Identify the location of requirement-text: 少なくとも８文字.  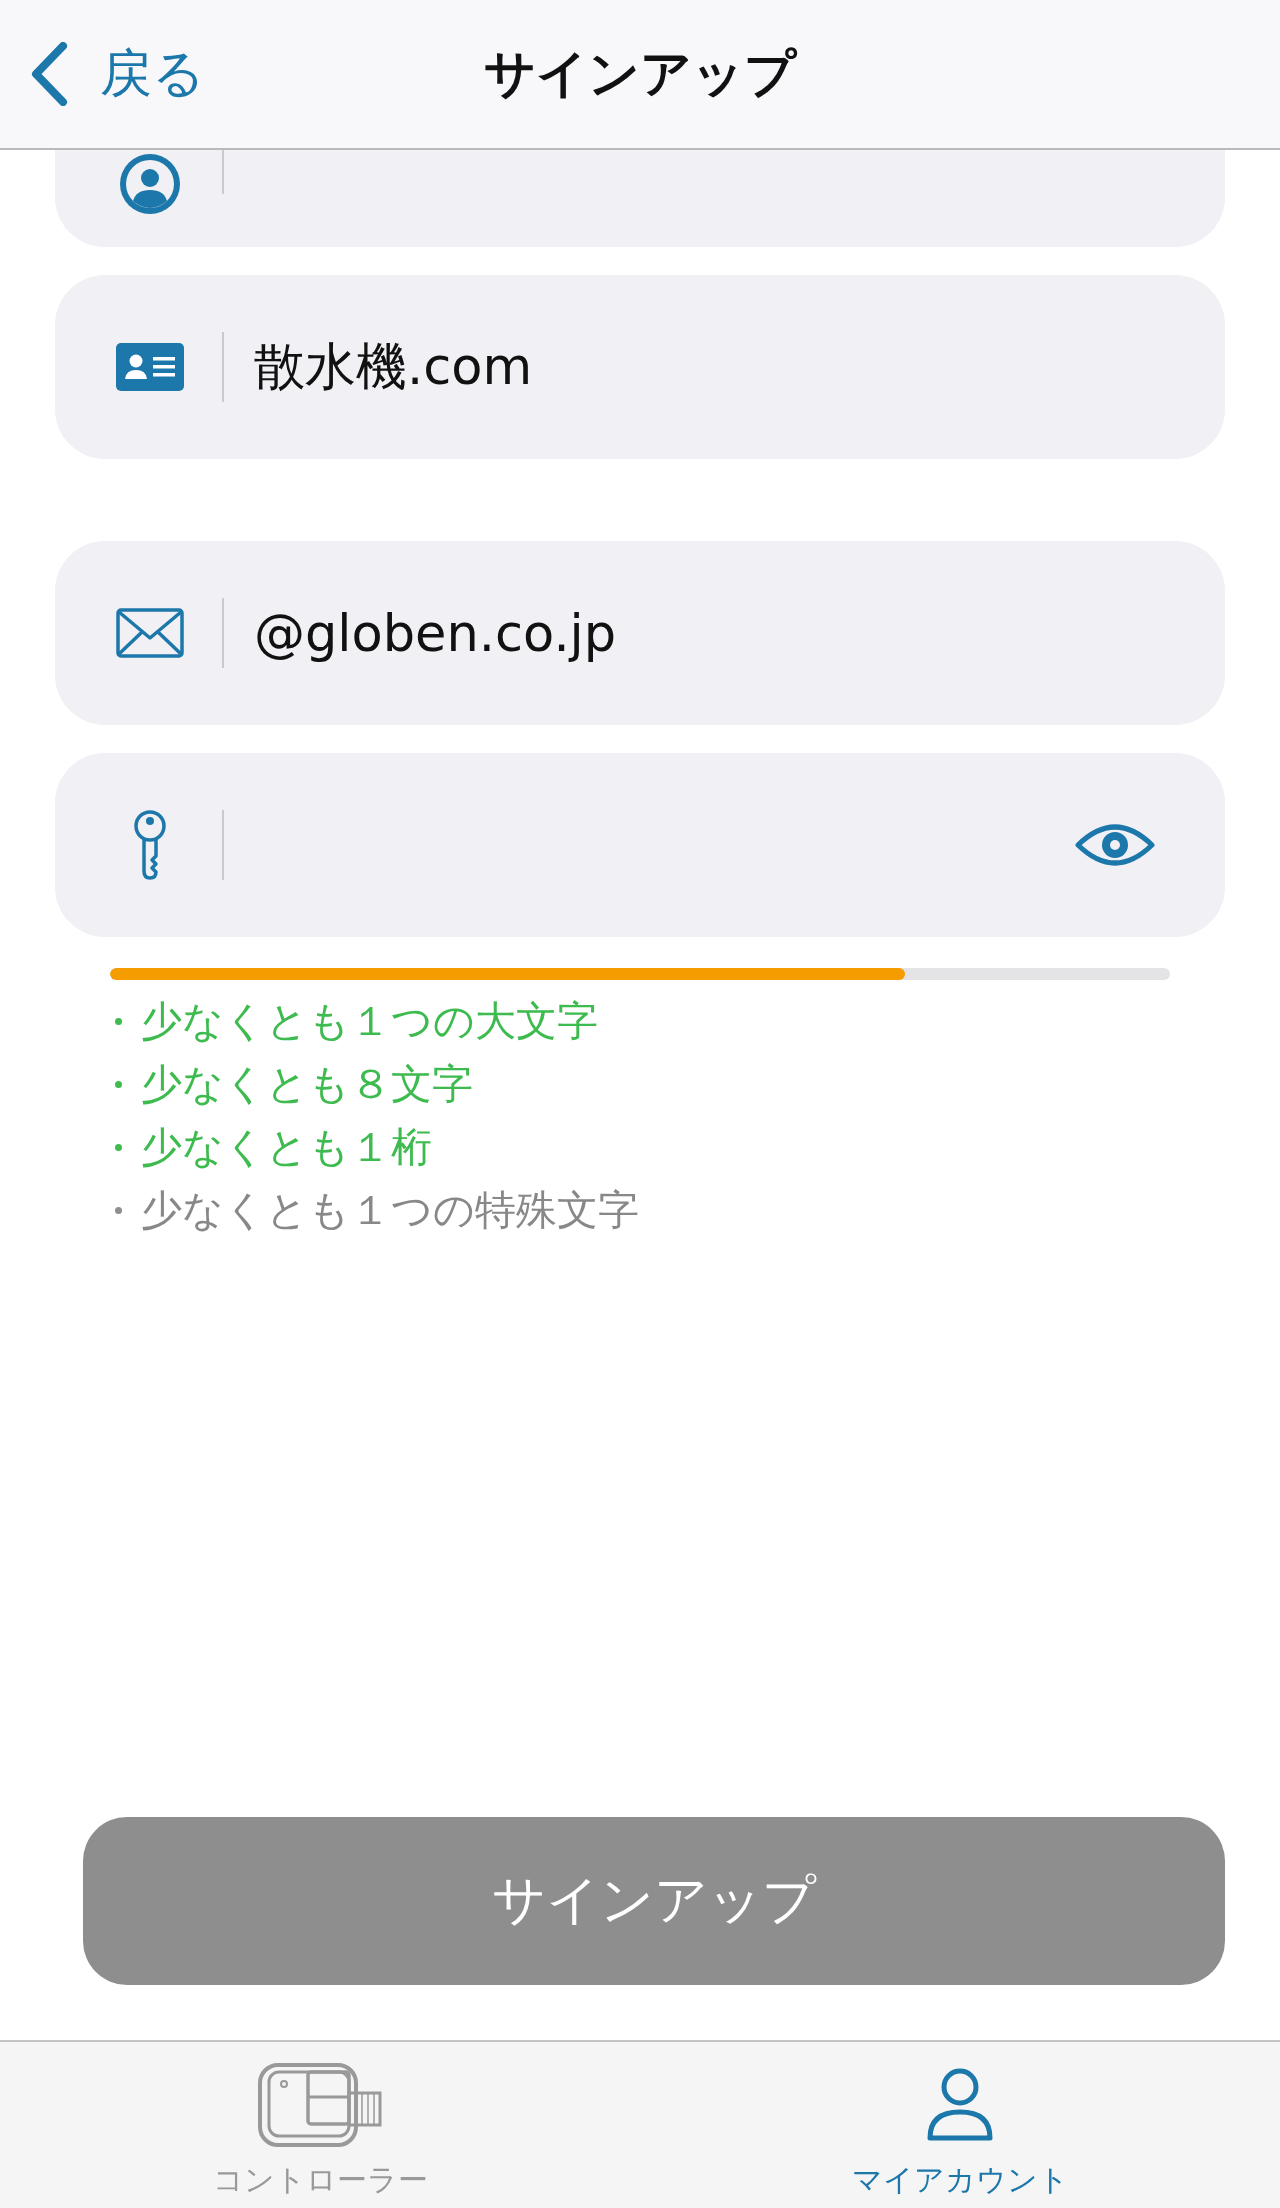
(307, 1084).